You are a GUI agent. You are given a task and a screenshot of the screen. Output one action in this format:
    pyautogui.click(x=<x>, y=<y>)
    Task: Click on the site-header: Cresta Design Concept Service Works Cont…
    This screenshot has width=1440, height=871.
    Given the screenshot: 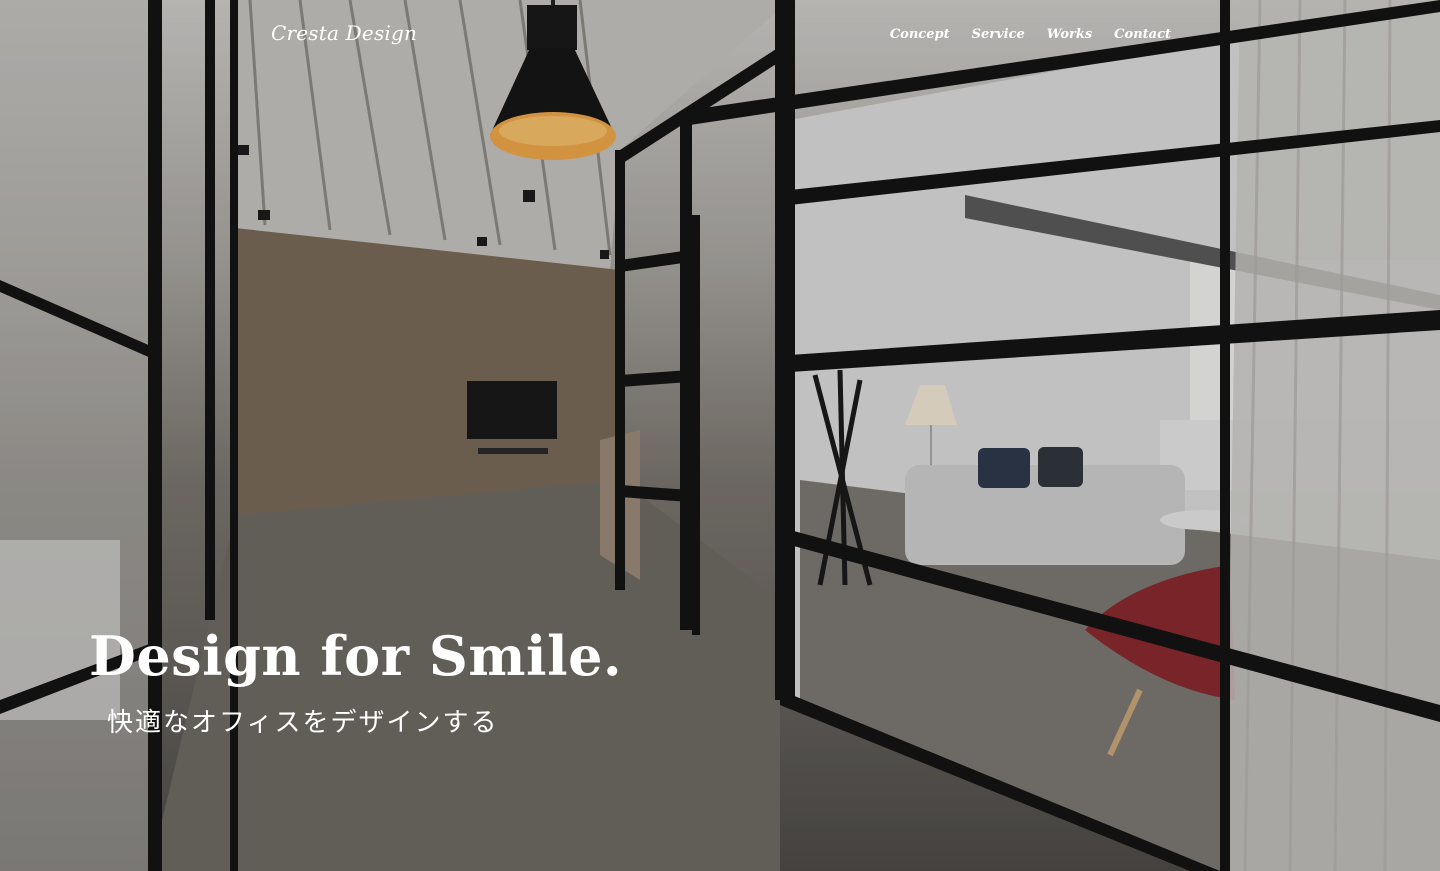 What is the action you would take?
    pyautogui.click(x=720, y=36)
    